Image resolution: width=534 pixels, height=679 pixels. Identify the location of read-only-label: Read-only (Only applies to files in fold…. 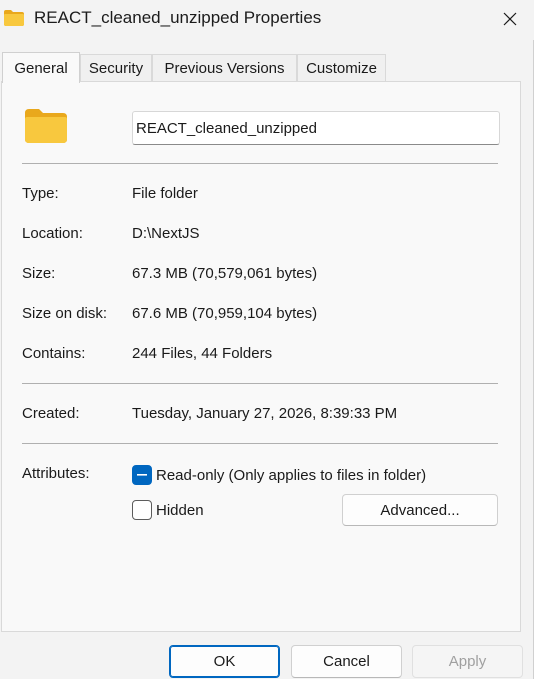
(291, 475).